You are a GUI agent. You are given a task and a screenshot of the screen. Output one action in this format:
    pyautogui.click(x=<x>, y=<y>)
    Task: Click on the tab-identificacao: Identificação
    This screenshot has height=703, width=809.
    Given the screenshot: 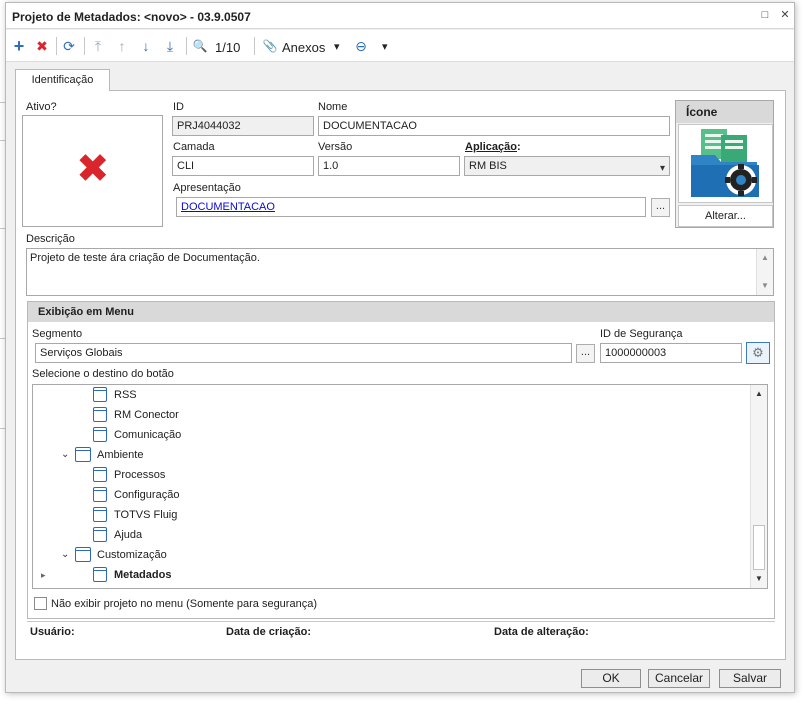 What is the action you would take?
    pyautogui.click(x=62, y=80)
    